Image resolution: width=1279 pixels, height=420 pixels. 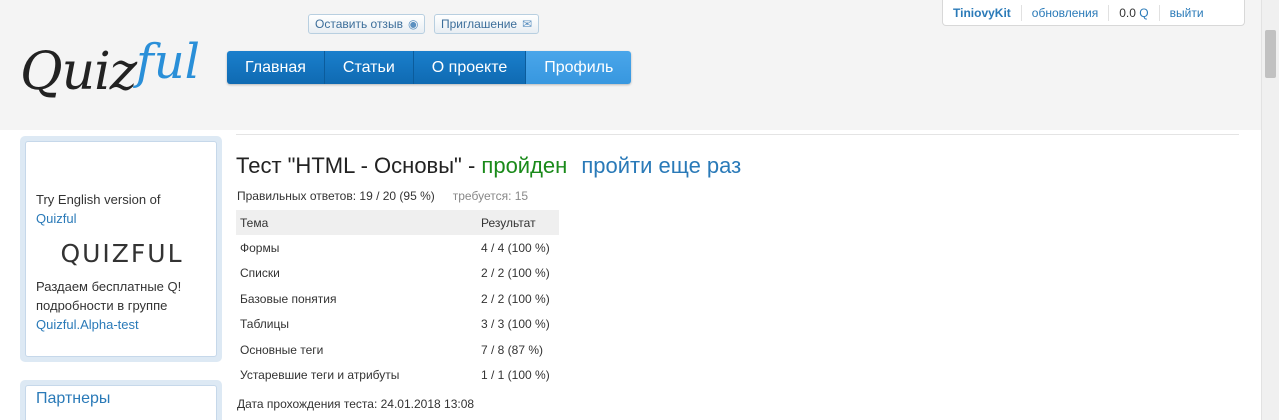 I want to click on table-row: Устаревшие теги и атрибуты 1 / 1 (100 %), so click(x=397, y=376).